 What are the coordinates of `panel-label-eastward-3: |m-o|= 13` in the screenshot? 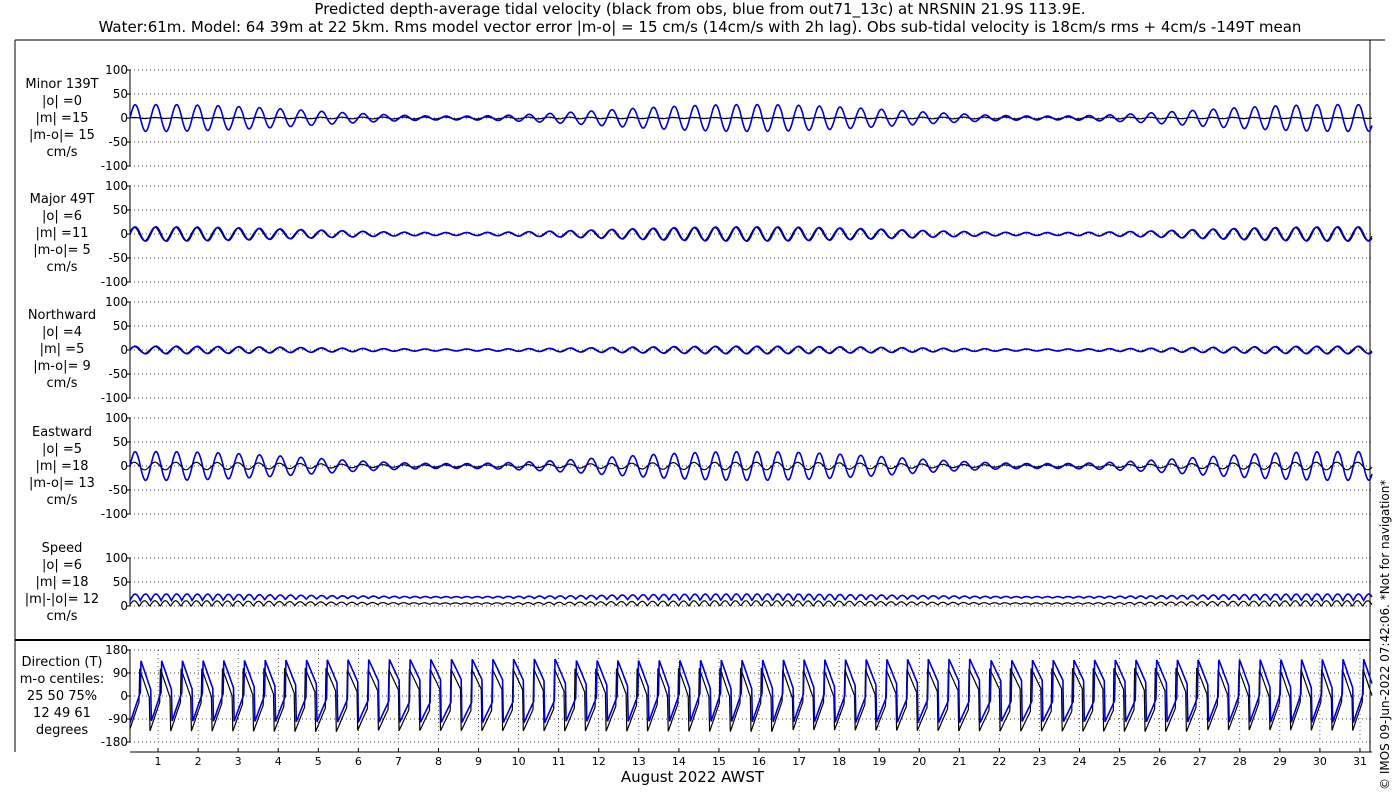 It's located at (62, 483).